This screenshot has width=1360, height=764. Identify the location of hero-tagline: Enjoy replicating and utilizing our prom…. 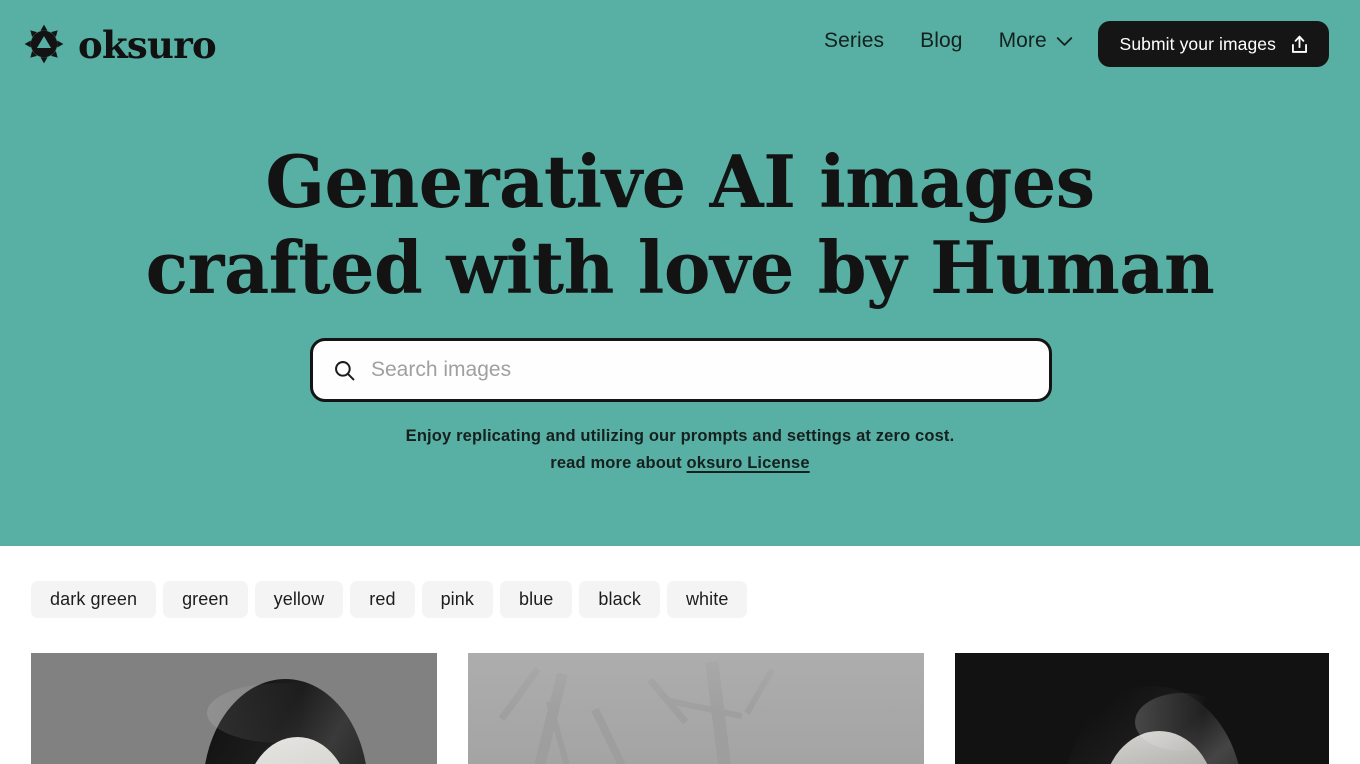
(680, 450).